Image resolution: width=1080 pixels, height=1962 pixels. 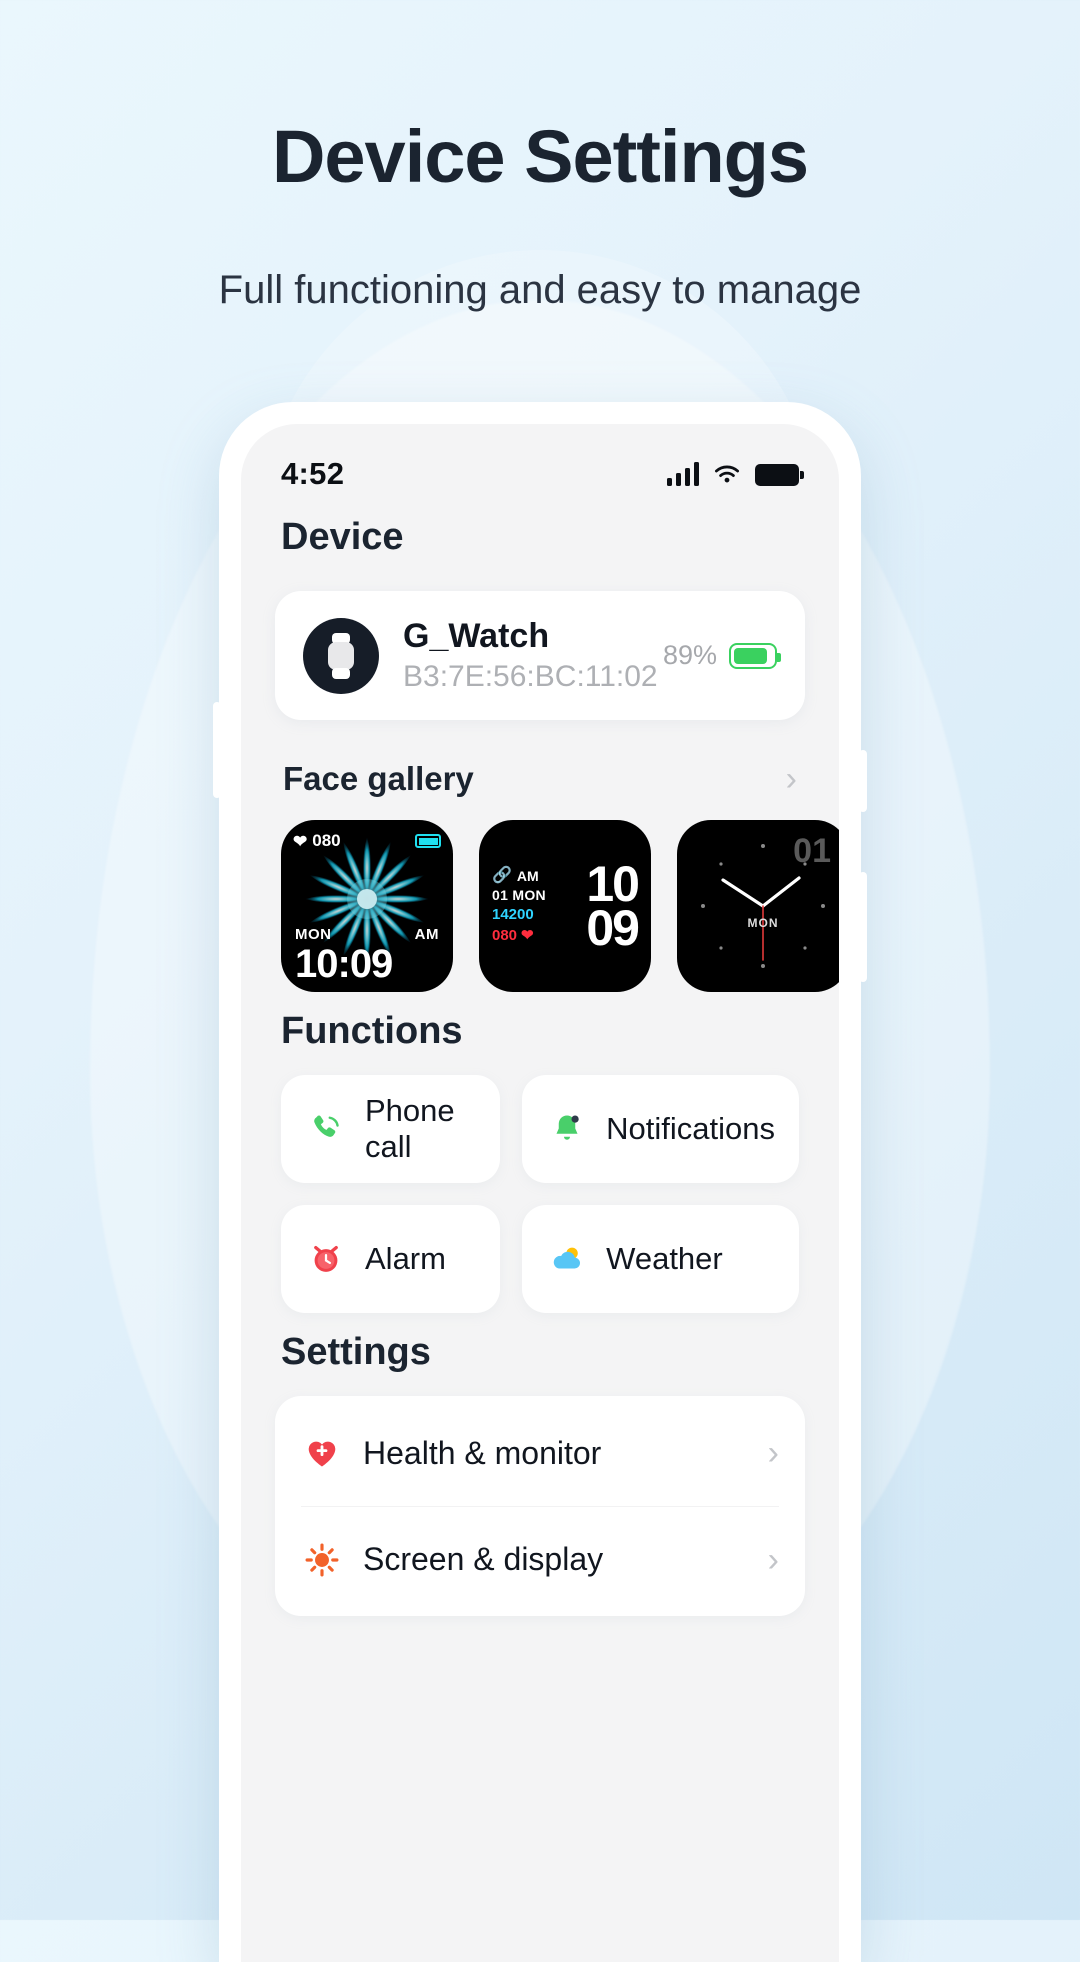 I want to click on face-gallery-title: Face gallery, so click(x=378, y=779).